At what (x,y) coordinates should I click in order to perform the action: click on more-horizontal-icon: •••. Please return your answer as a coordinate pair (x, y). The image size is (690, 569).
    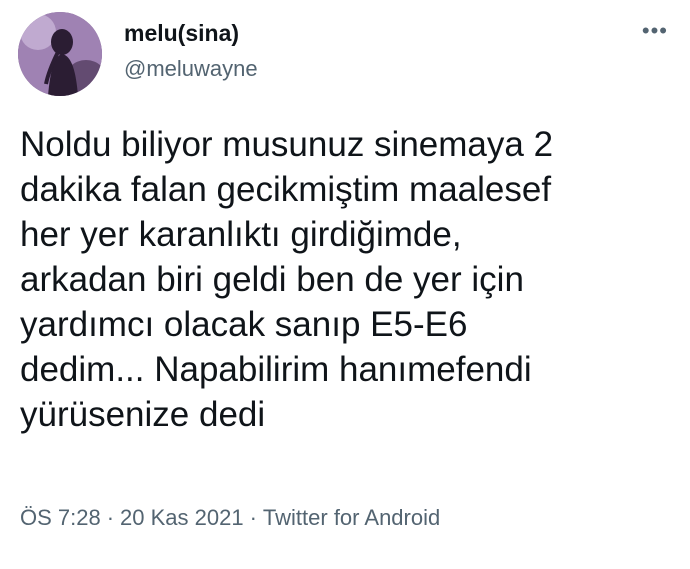
    Looking at the image, I should click on (655, 31).